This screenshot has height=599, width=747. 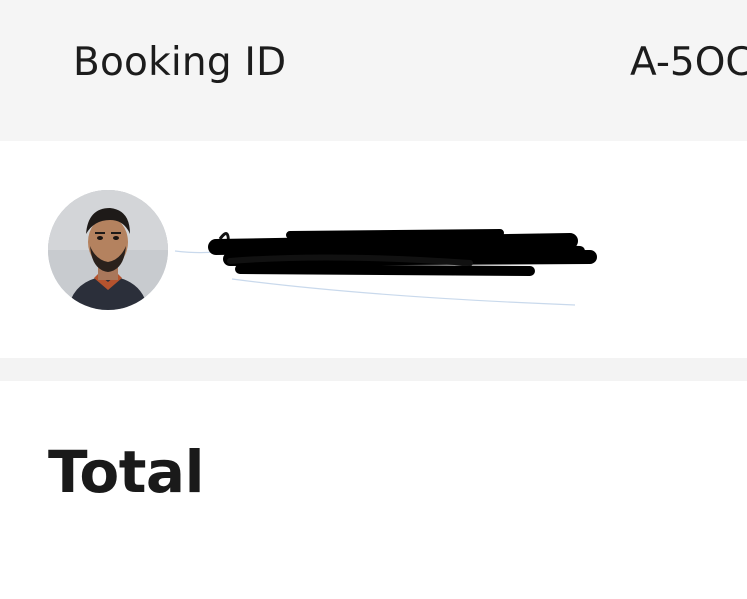 I want to click on driver-photo-icon, so click(x=108, y=250).